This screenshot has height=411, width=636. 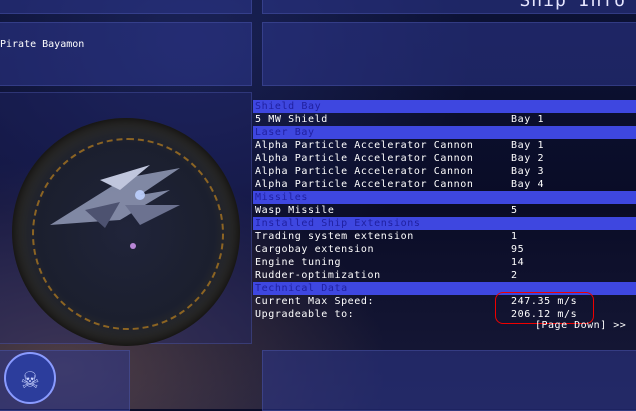 I want to click on section-header-shield: Shield Bay, so click(x=444, y=106).